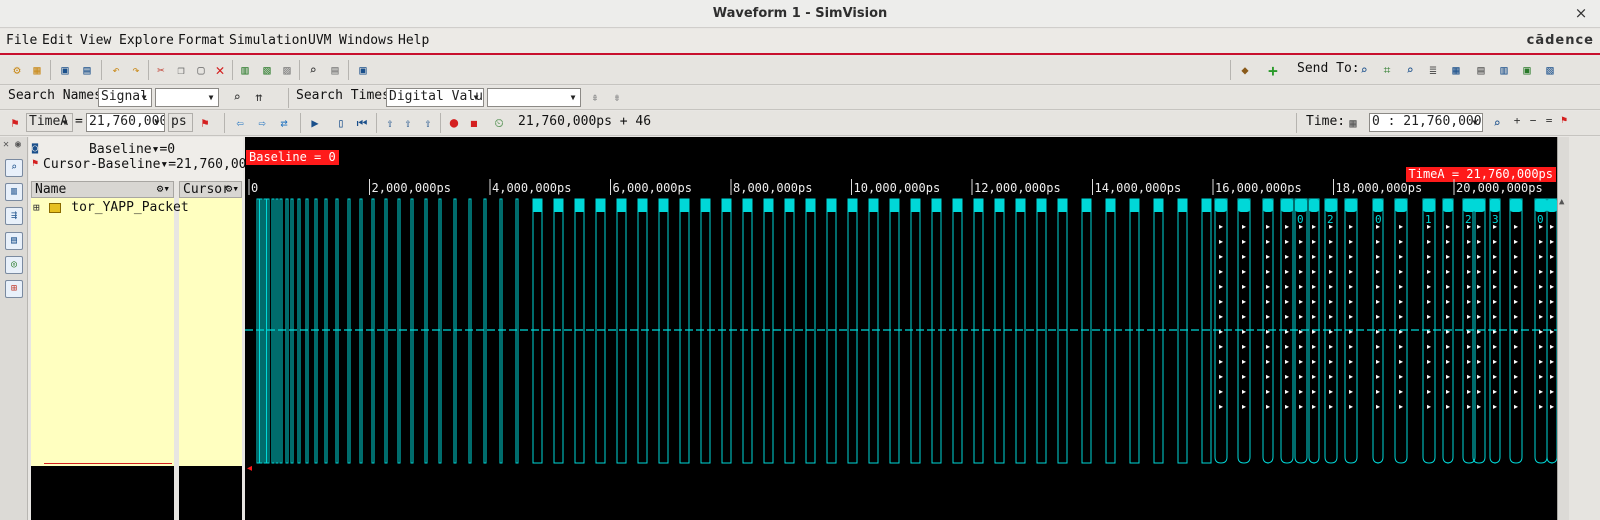 The height and width of the screenshot is (520, 1600). I want to click on marker-2-icon: ⇧, so click(408, 123).